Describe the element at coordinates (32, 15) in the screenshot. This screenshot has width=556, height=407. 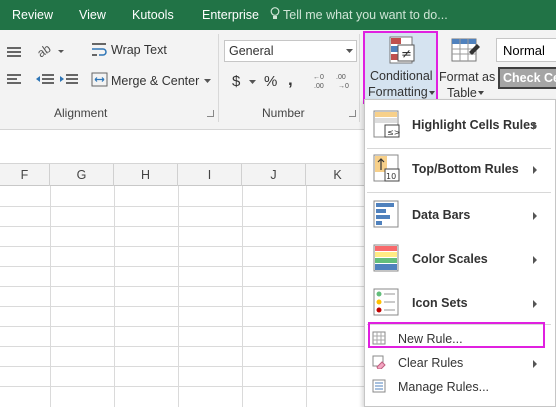
I see `tab-review: Review` at that location.